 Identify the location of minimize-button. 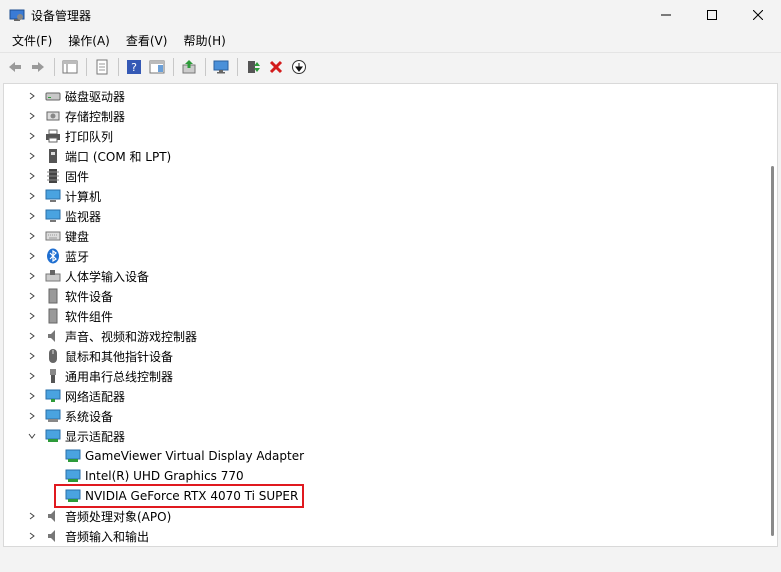
(666, 15).